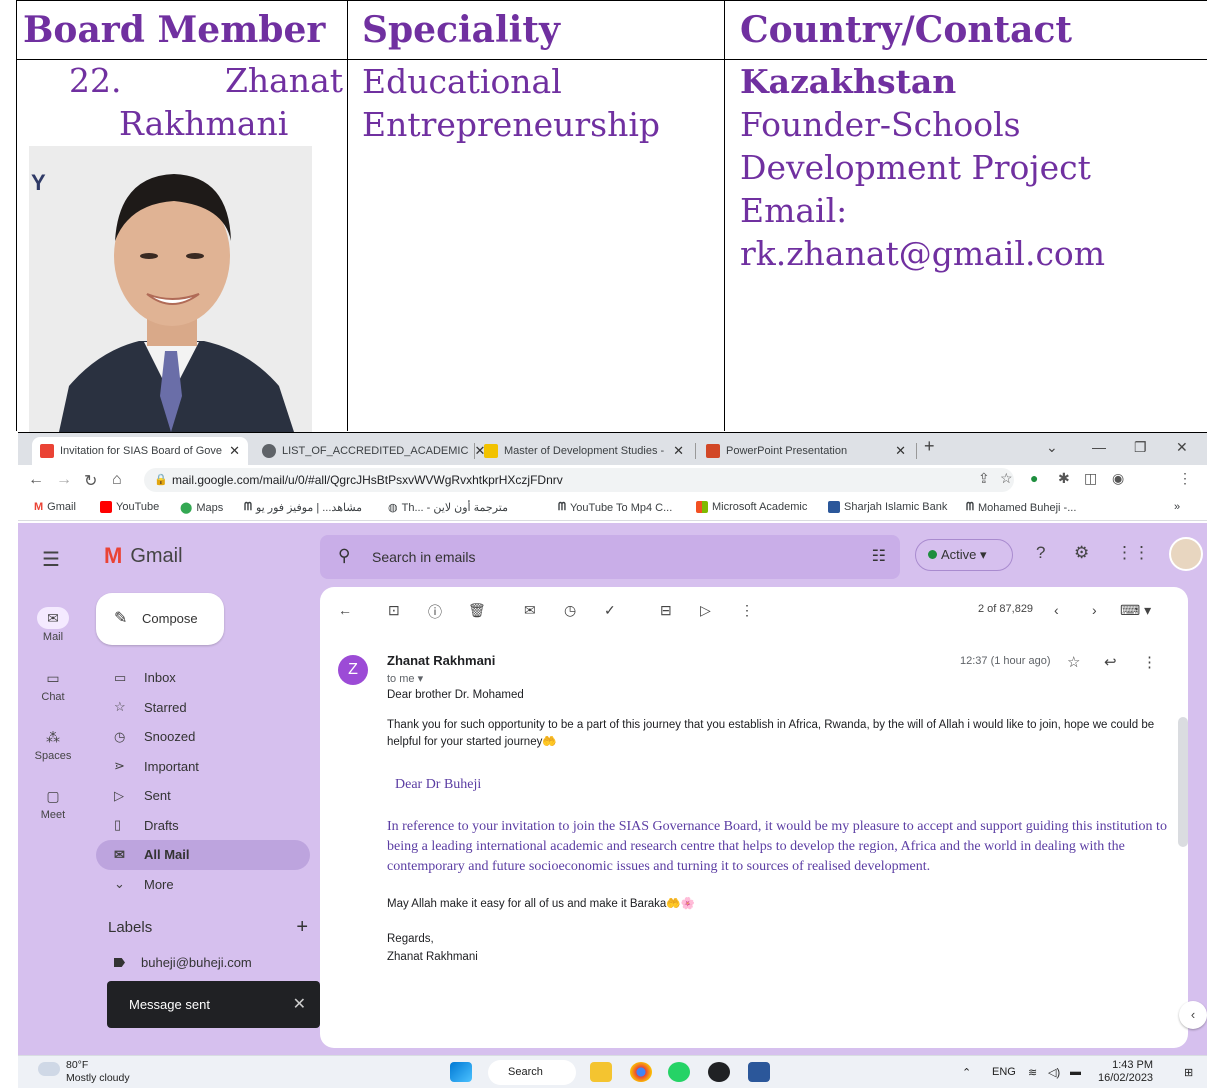  I want to click on bookmark-translated: ◍ Th... - مترجمة أون لاين, so click(448, 507).